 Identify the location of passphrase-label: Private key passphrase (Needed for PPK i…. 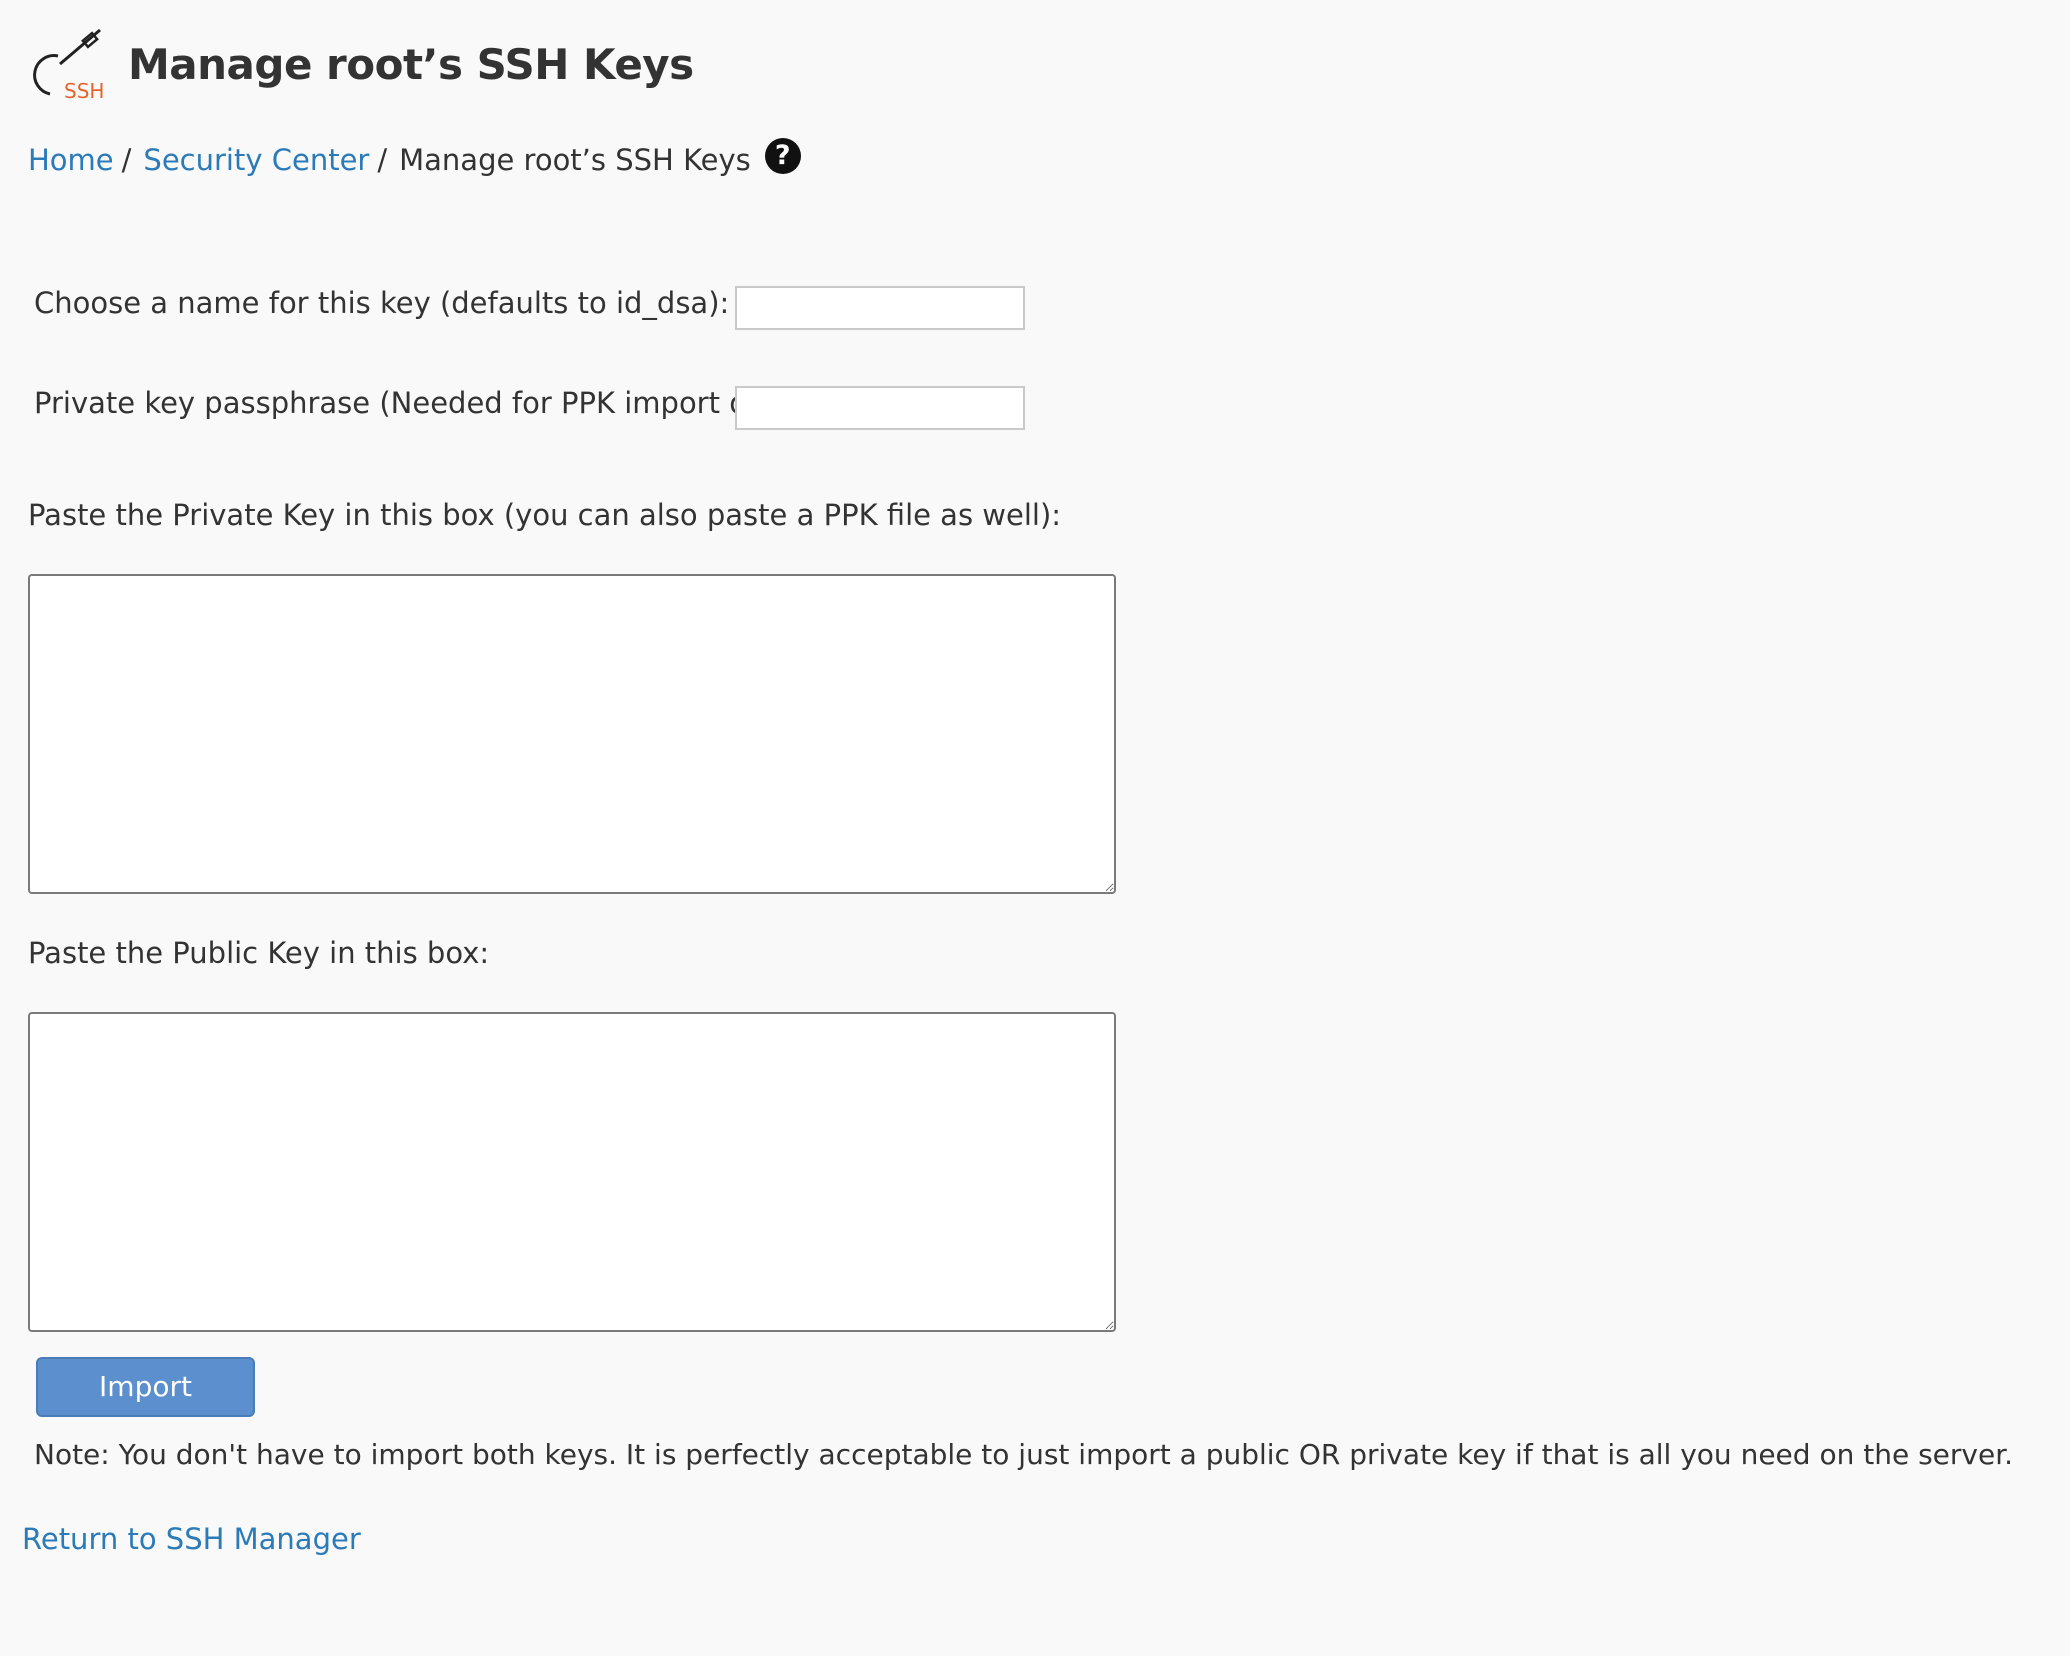
(423, 403).